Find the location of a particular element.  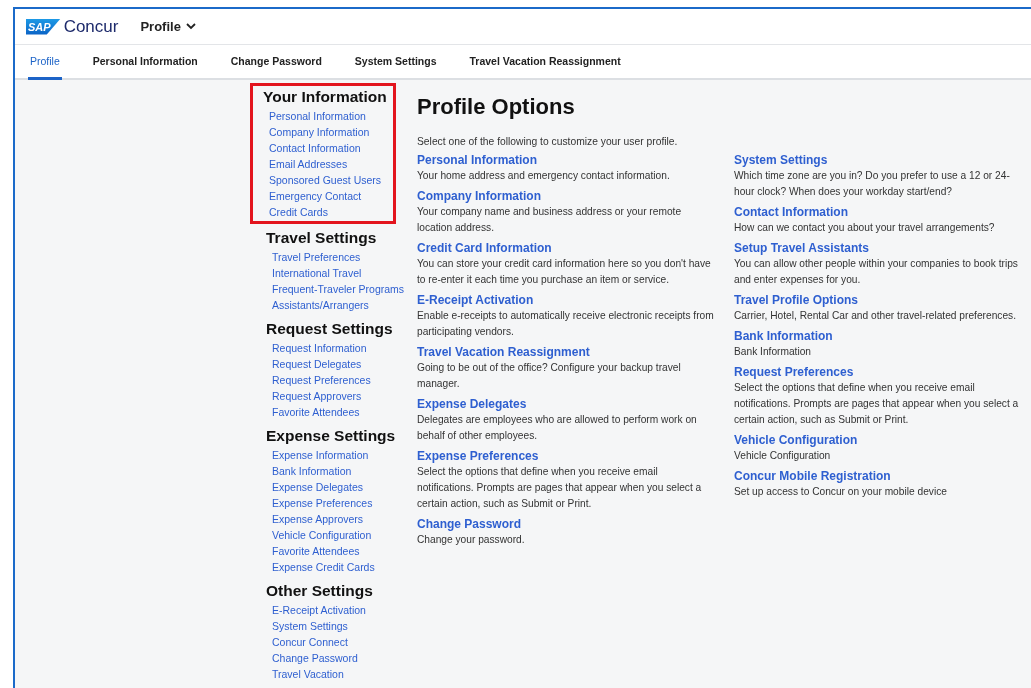

option-link: Concur Mobile Registration is located at coordinates (876, 476).